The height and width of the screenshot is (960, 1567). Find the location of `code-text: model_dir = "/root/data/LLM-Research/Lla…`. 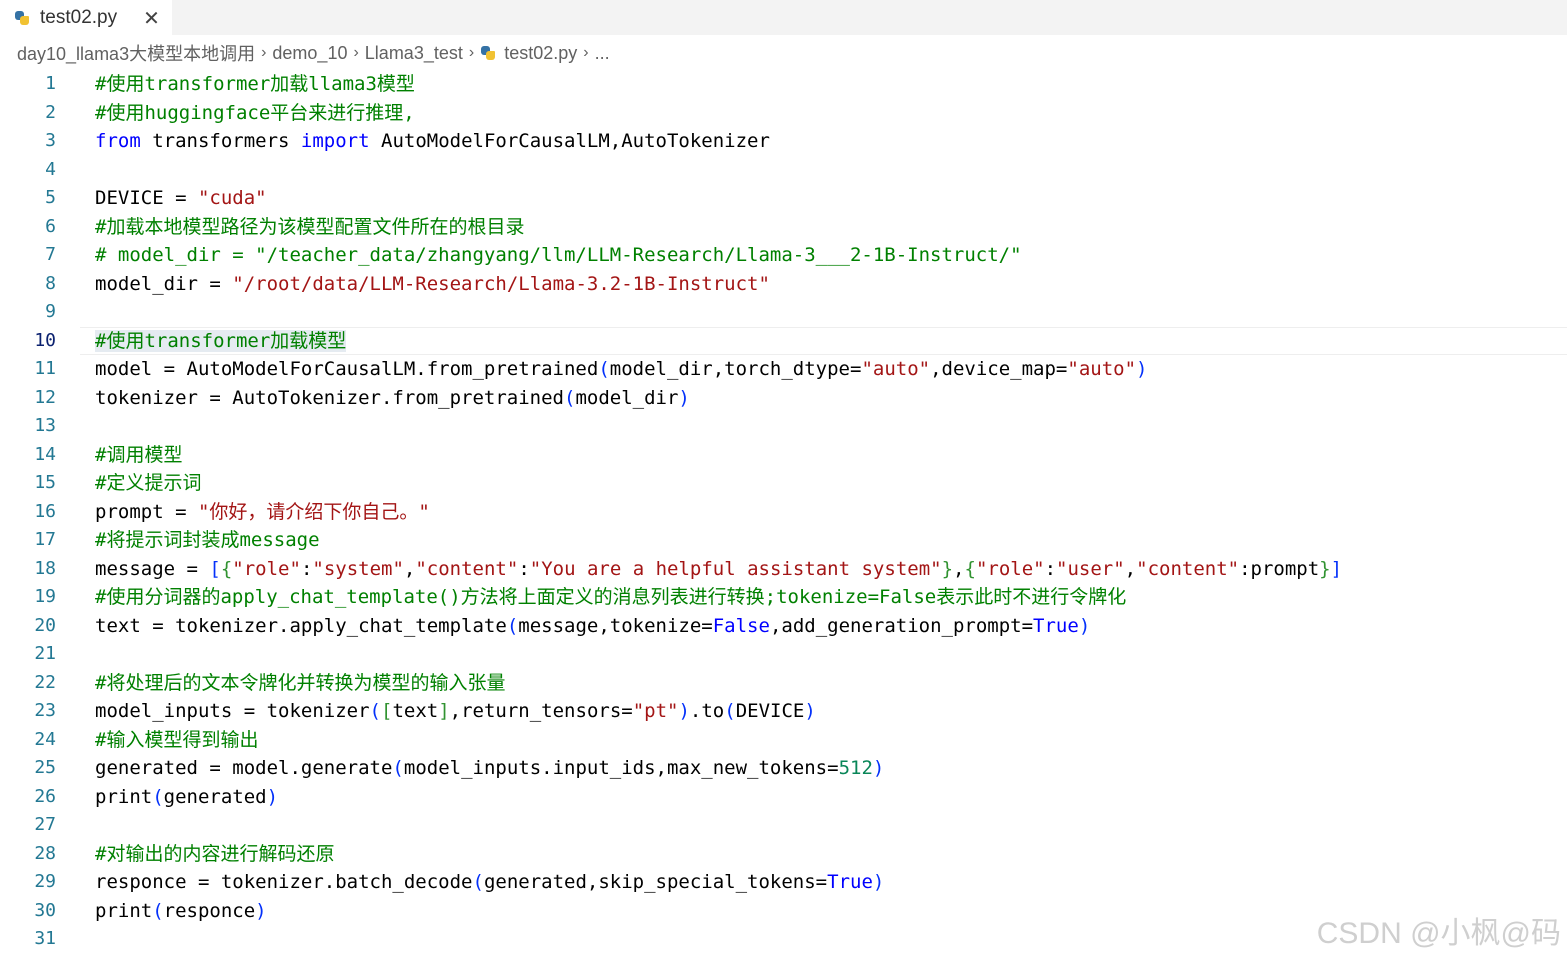

code-text: model_dir = "/root/data/LLM-Research/Lla… is located at coordinates (432, 284).